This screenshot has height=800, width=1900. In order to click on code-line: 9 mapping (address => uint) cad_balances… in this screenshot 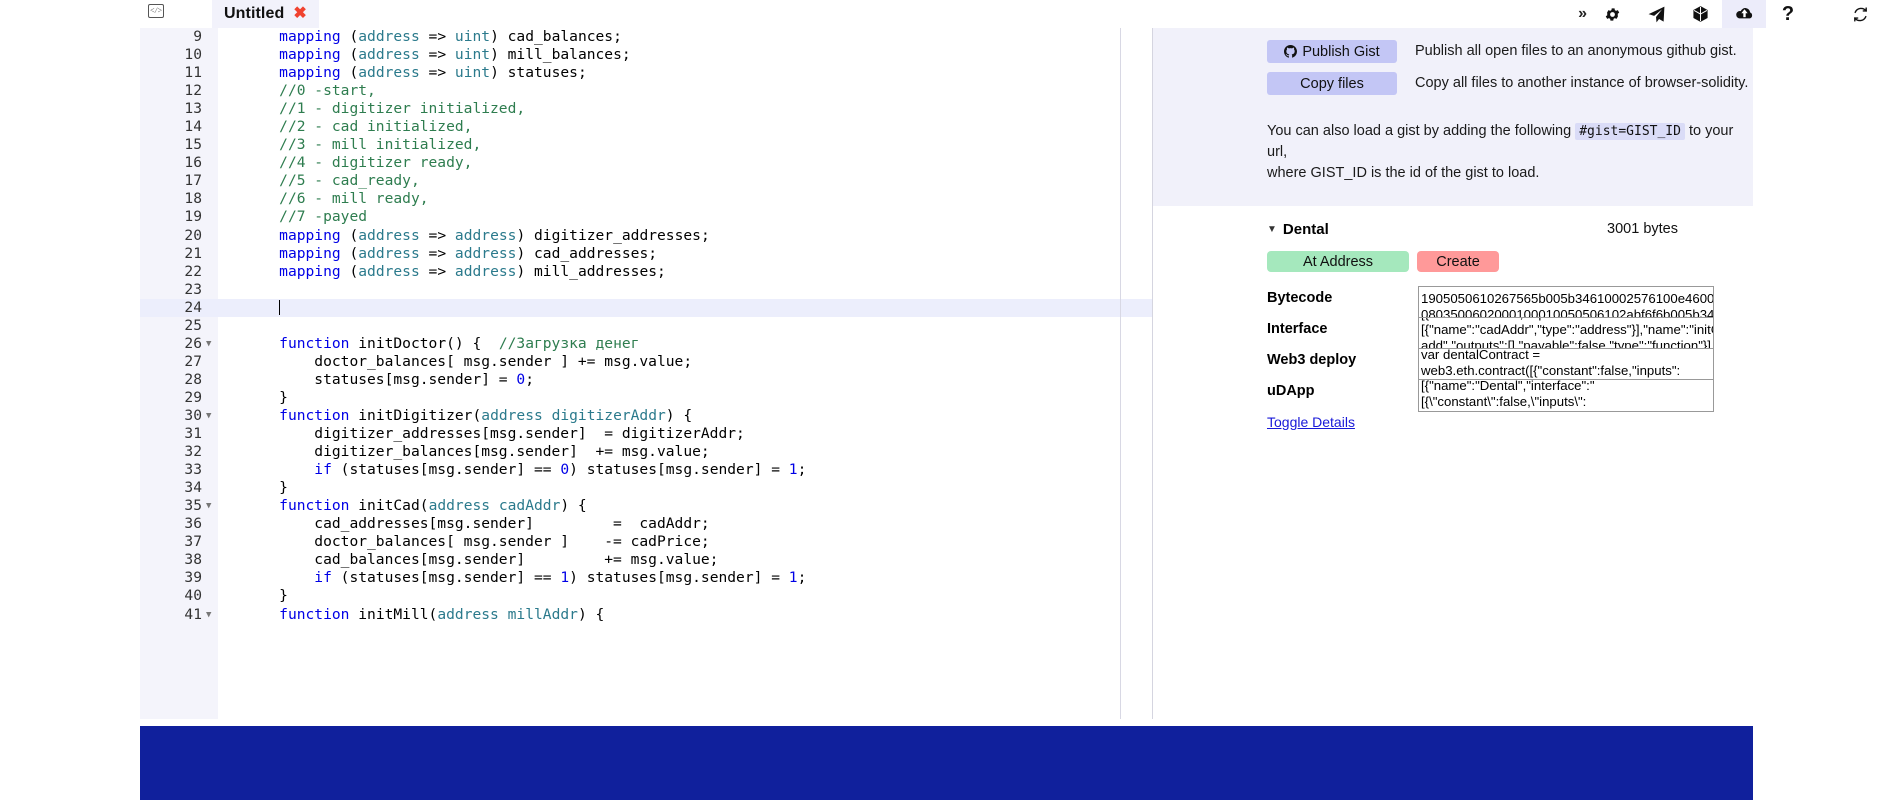, I will do `click(646, 37)`.